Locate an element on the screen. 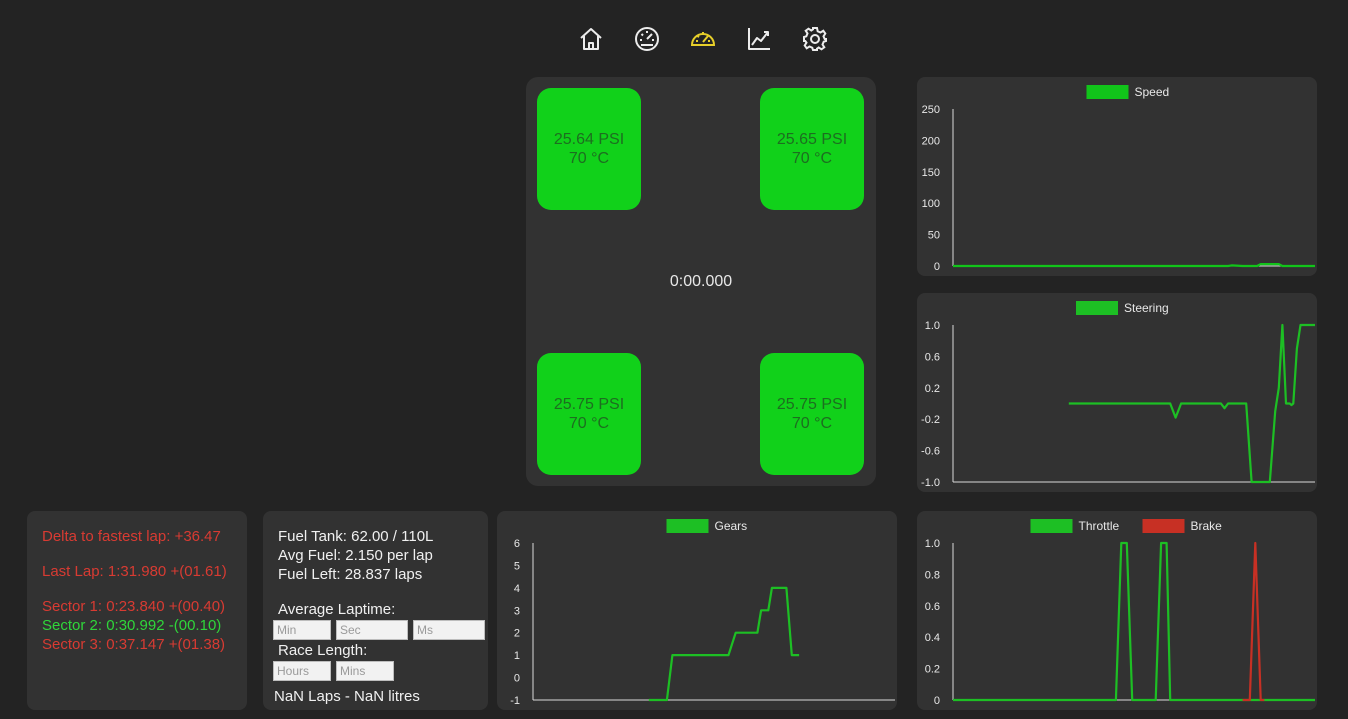 This screenshot has height=719, width=1348. laptime-ms-input is located at coordinates (449, 630).